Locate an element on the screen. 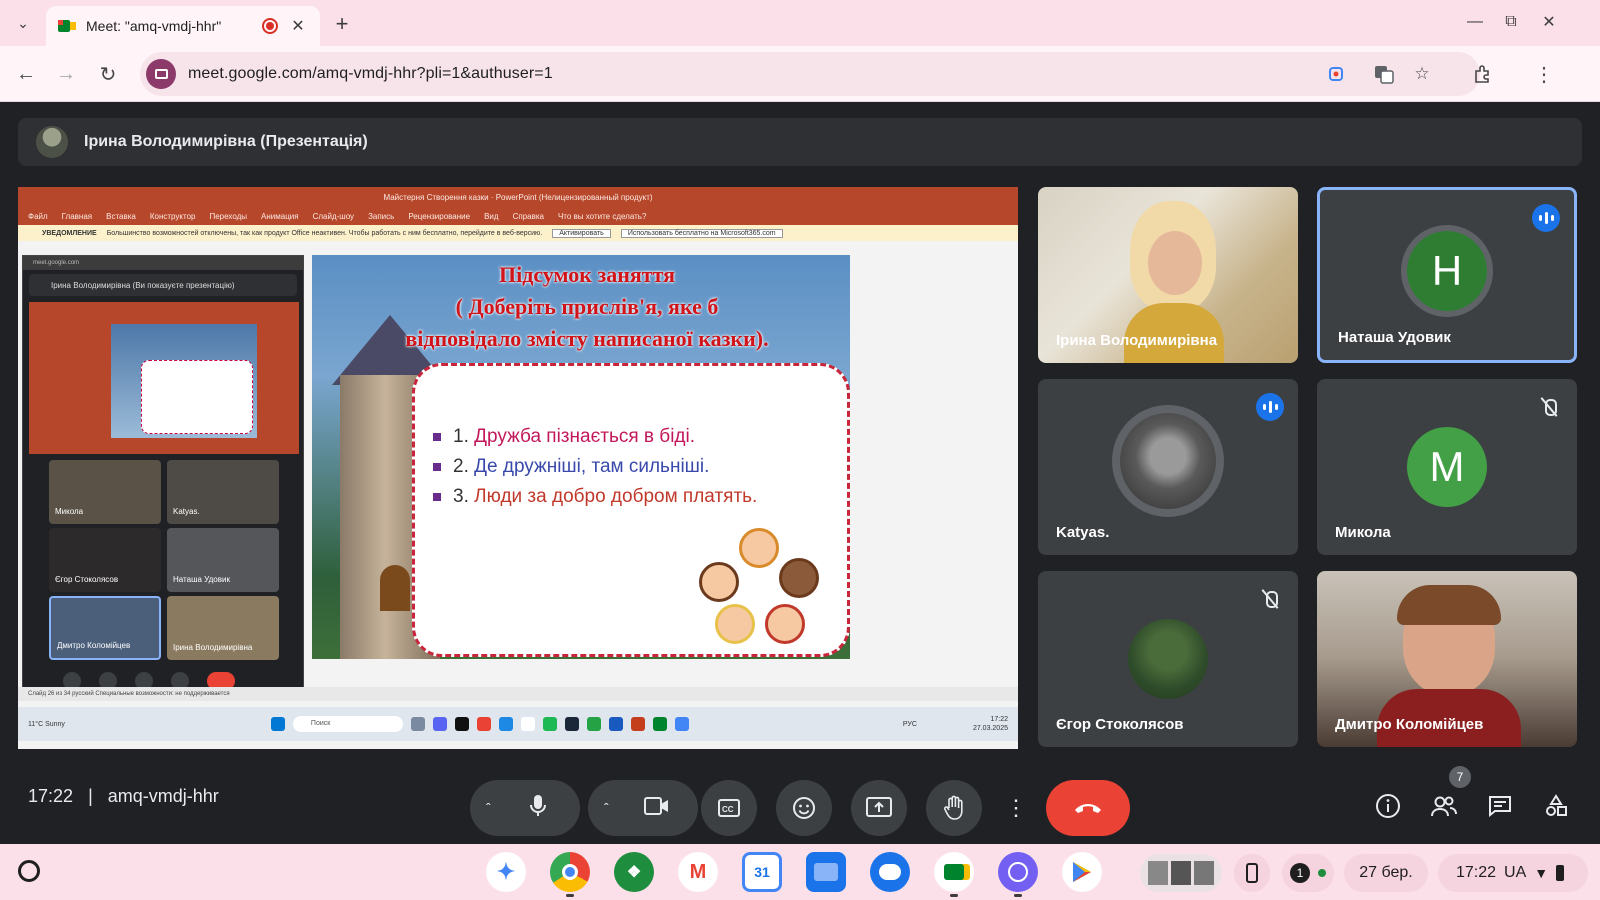 This screenshot has width=1600, height=900. site-info-icon is located at coordinates (161, 74).